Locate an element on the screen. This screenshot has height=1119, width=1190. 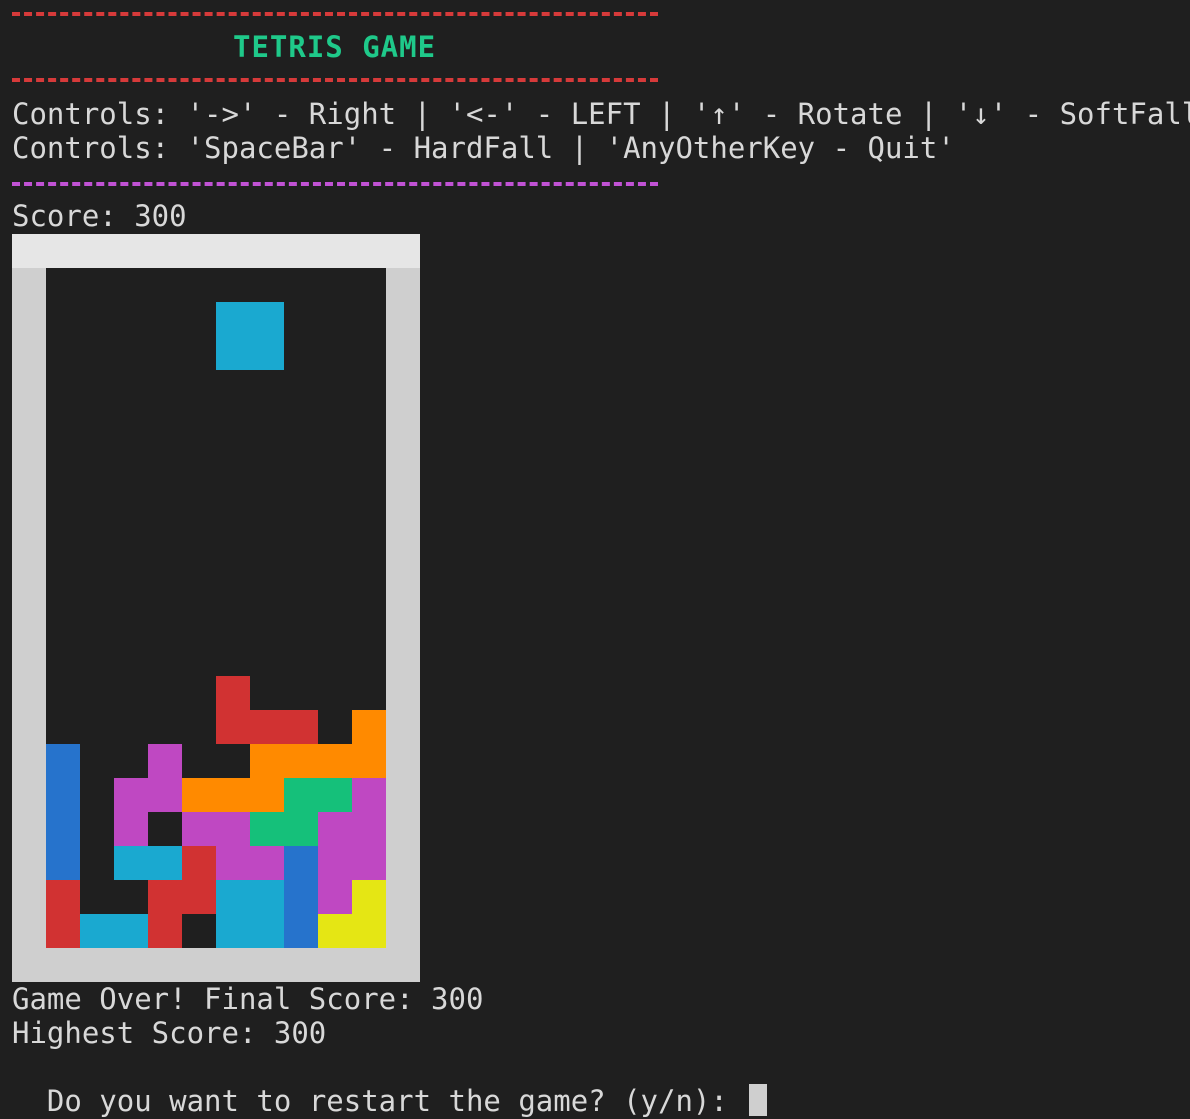
board-top-edge is located at coordinates (216, 251).